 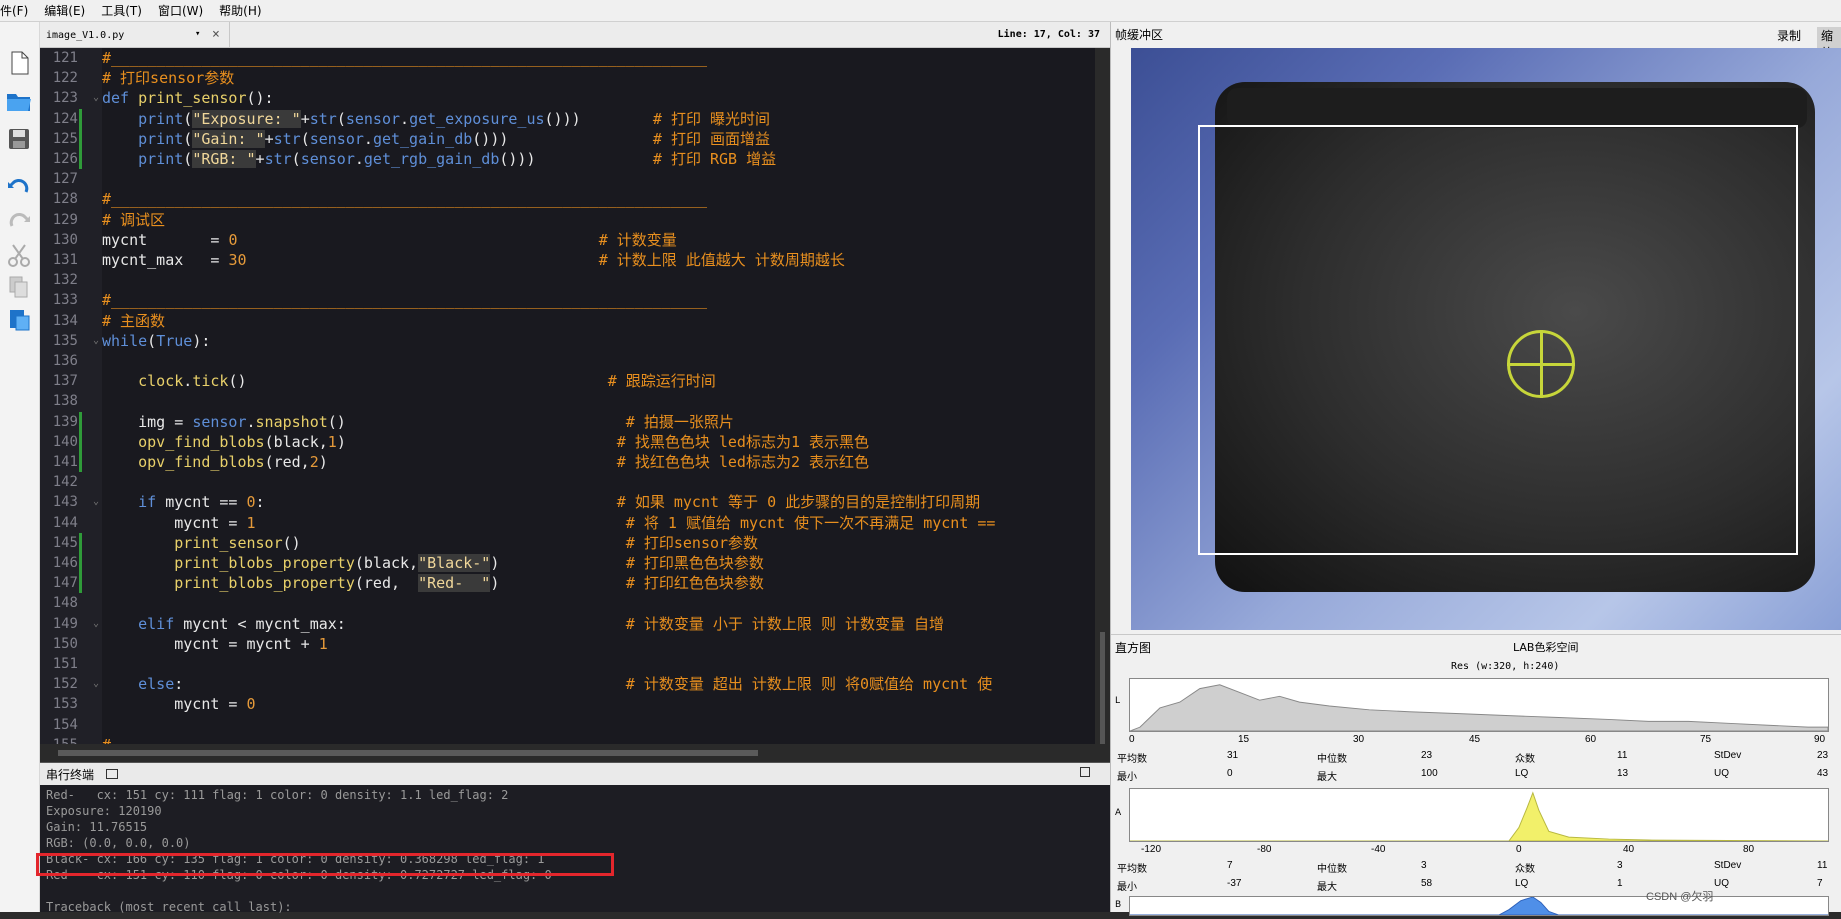 I want to click on menu-edit: 编辑(E), so click(x=64, y=10).